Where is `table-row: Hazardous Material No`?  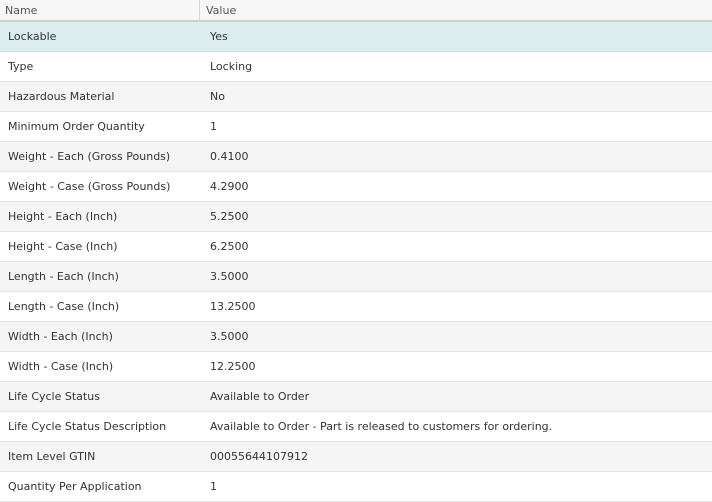
table-row: Hazardous Material No is located at coordinates (356, 97).